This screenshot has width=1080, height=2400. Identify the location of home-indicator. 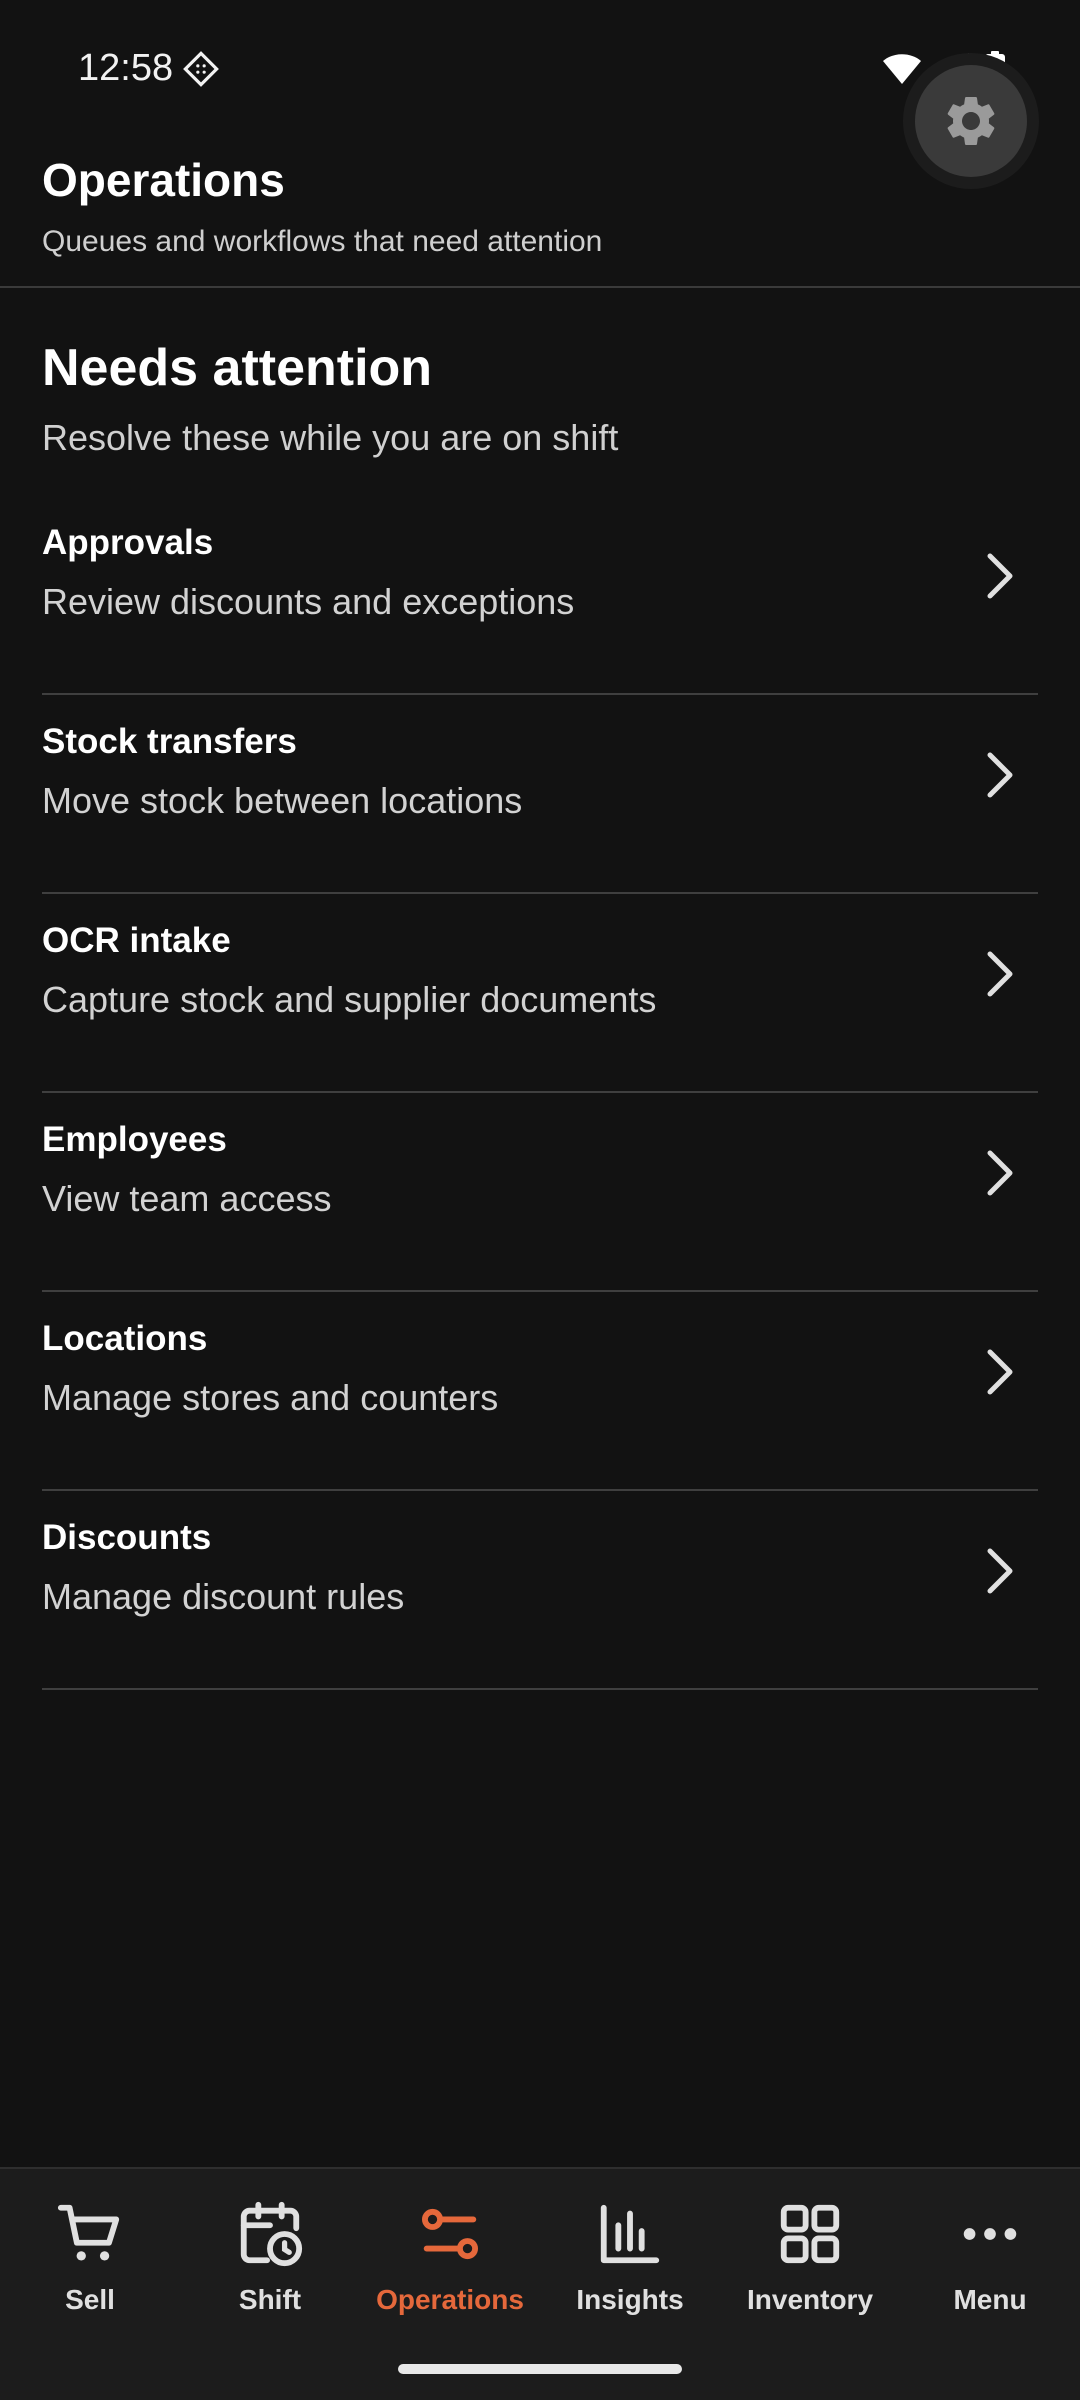
(540, 2369).